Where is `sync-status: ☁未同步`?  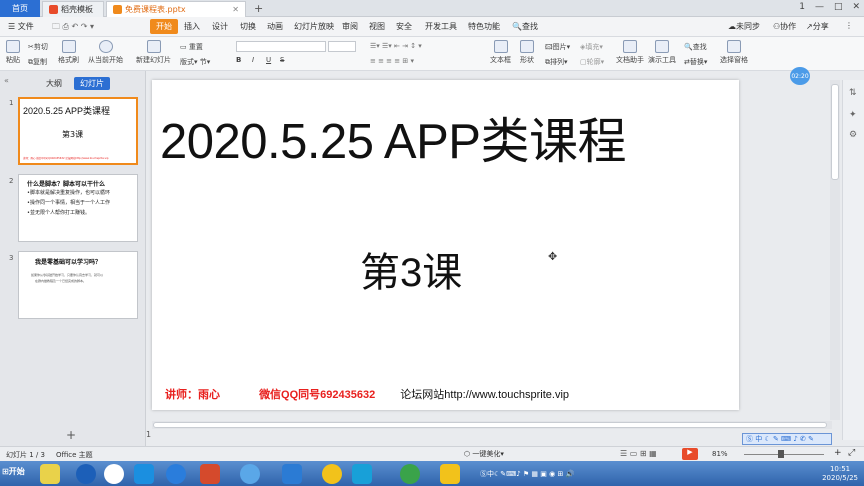 sync-status: ☁未同步 is located at coordinates (744, 26).